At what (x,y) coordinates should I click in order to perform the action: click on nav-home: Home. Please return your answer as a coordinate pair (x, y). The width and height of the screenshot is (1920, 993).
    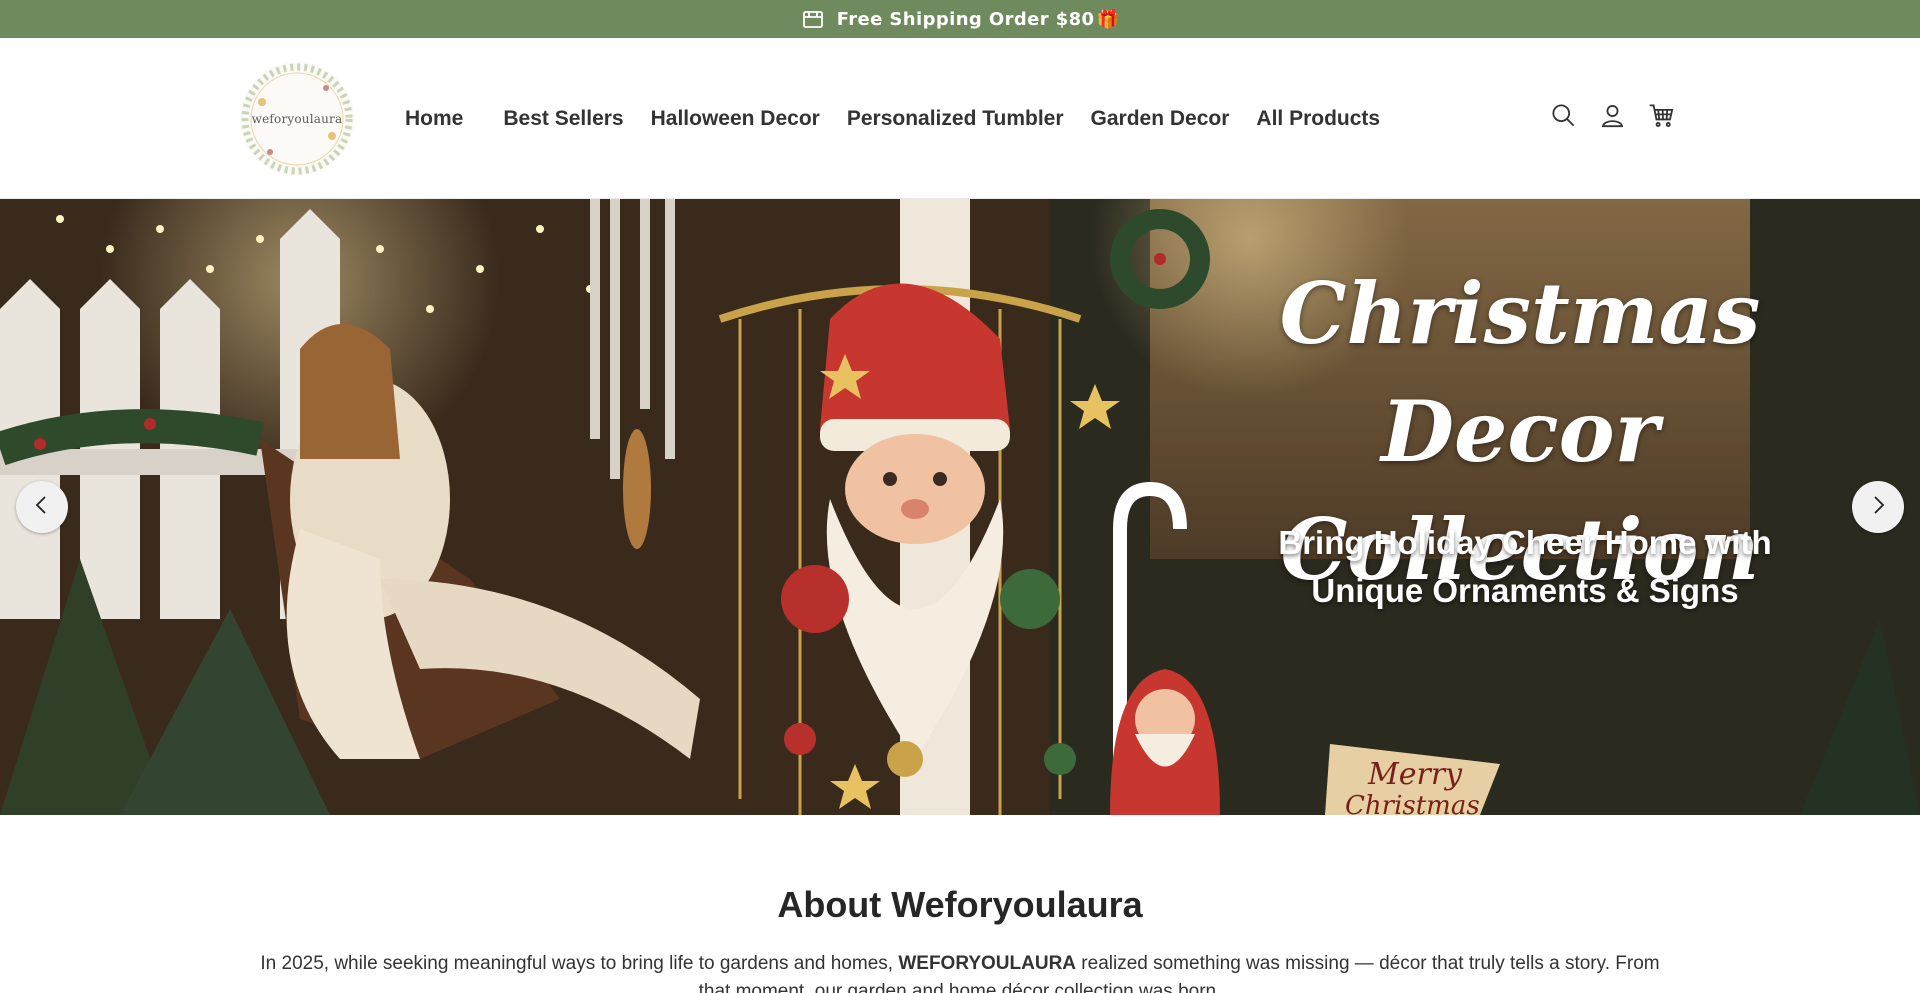
    Looking at the image, I should click on (434, 119).